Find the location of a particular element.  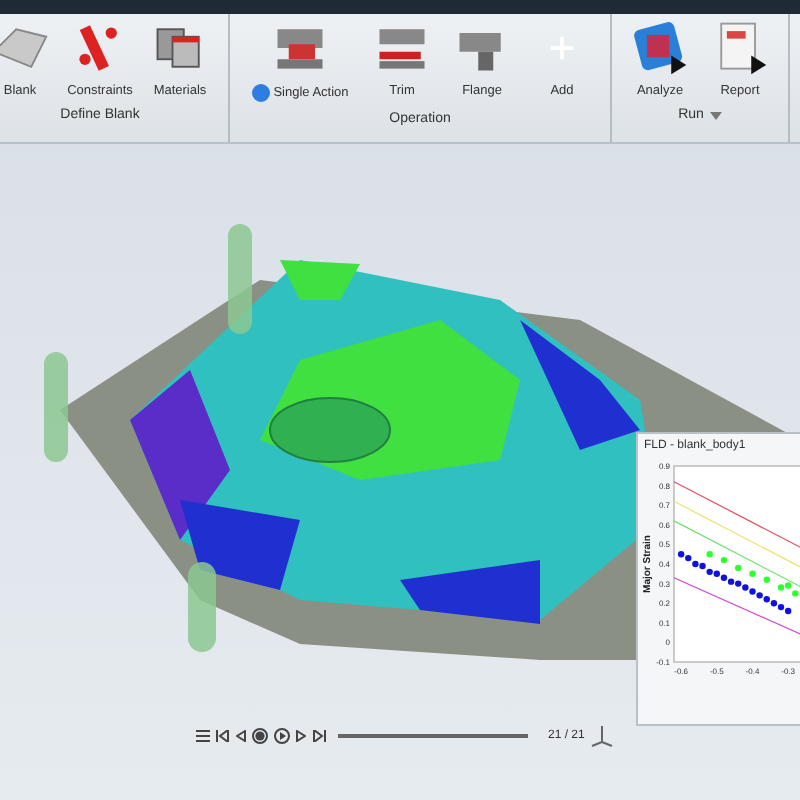

record-icon is located at coordinates (260, 736).